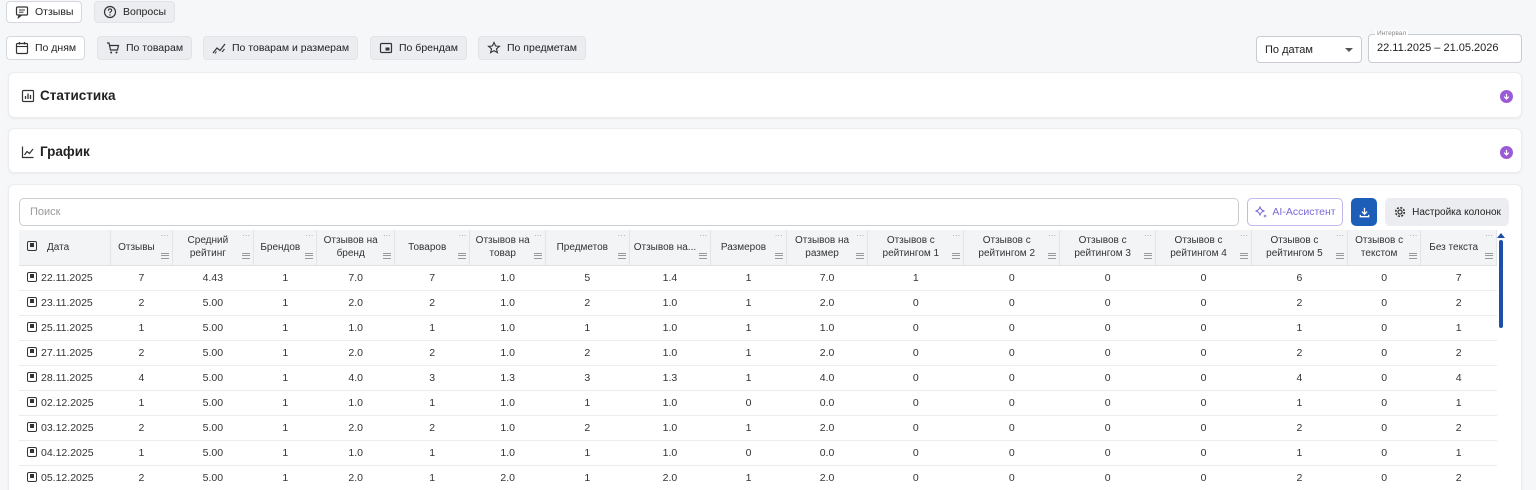 Image resolution: width=1536 pixels, height=490 pixels. I want to click on column-header: Брендов ···, so click(285, 248).